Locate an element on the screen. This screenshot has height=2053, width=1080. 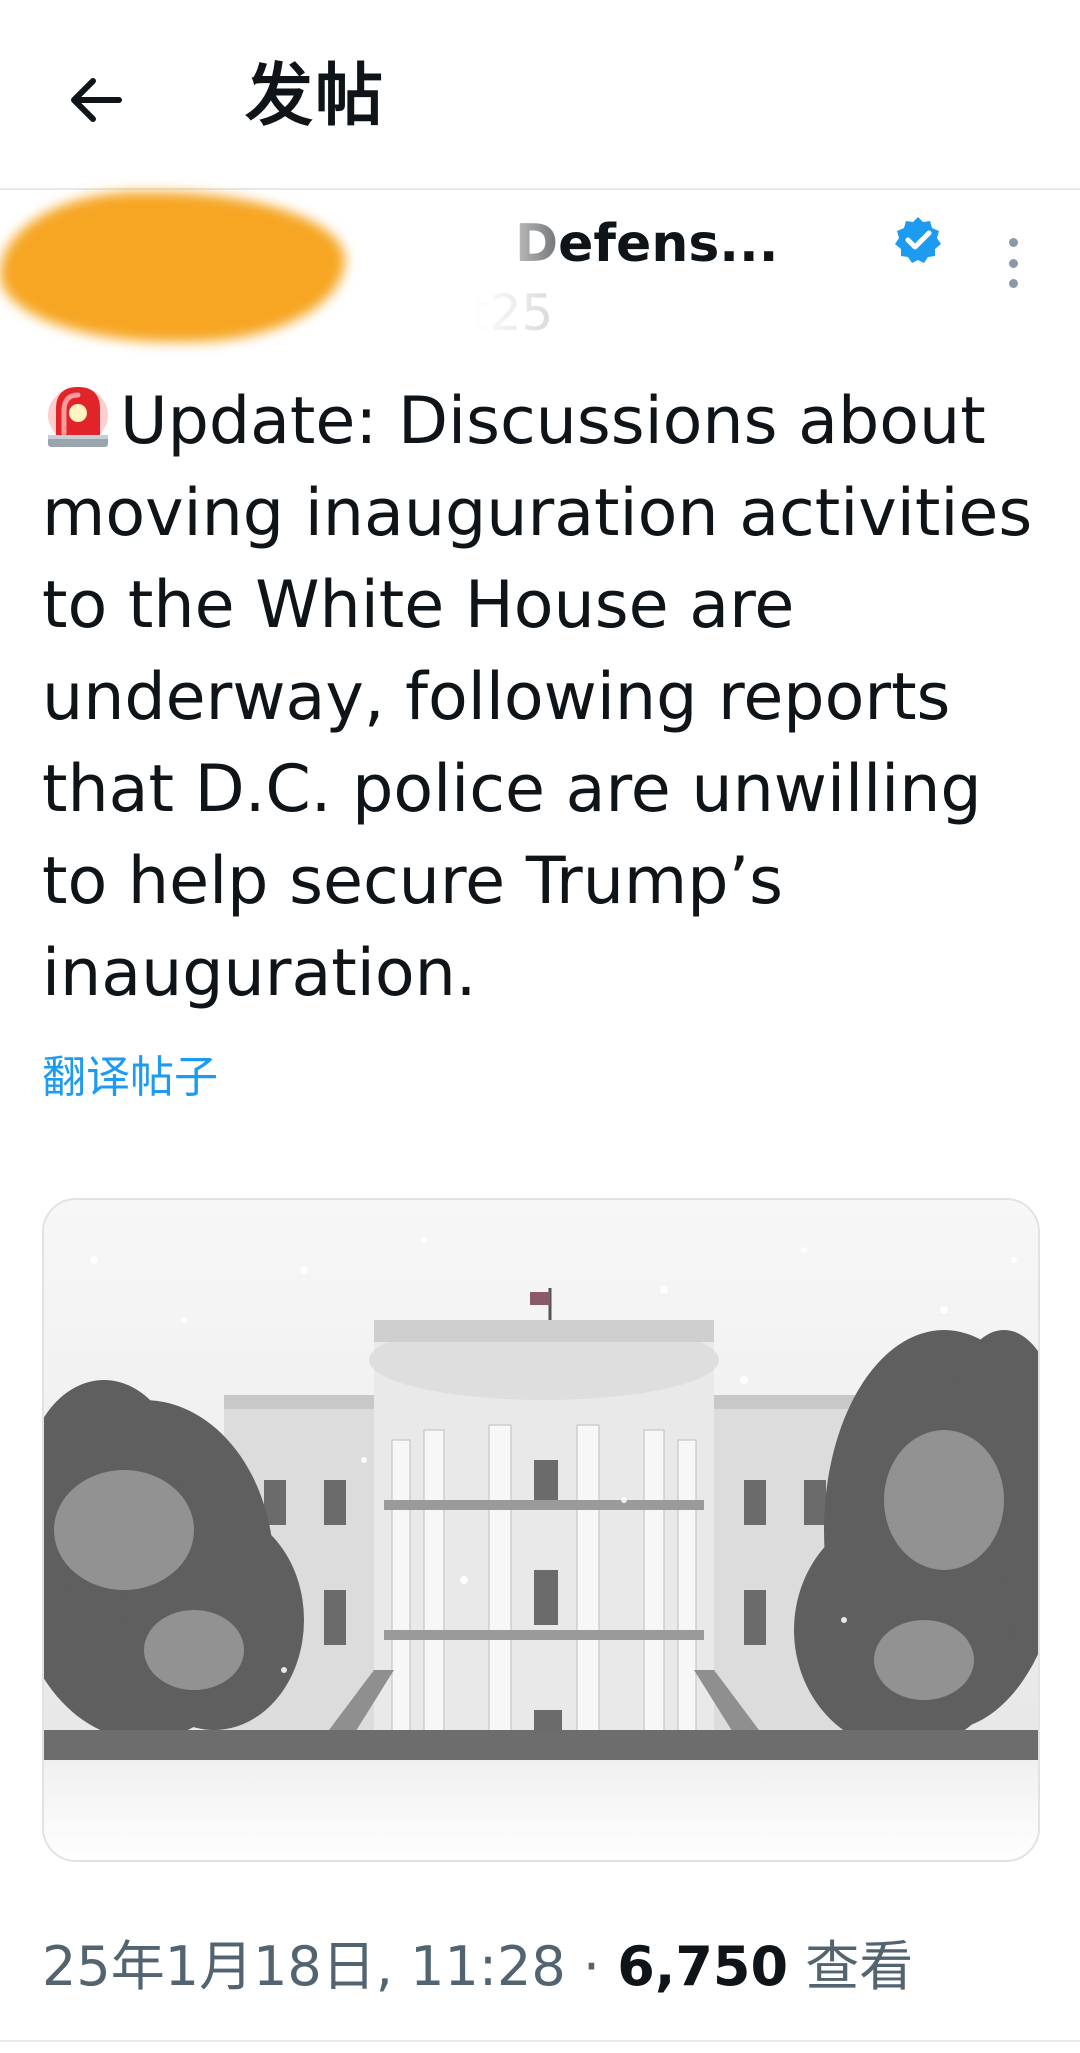
divider is located at coordinates (540, 2041).